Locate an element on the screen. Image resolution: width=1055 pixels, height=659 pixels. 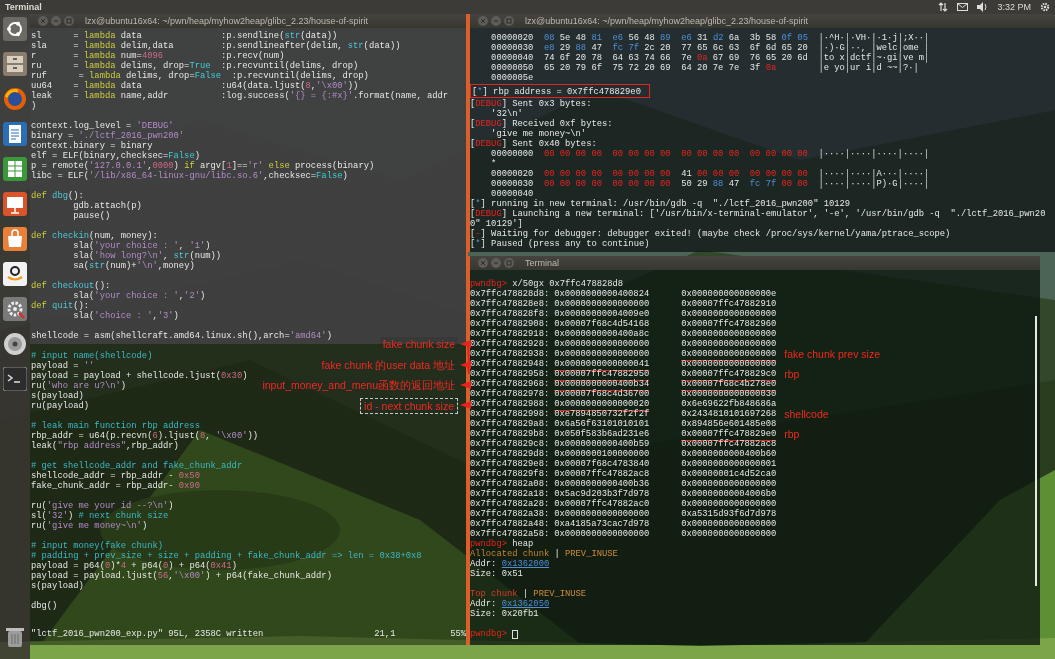
app-title: Terminal is located at coordinates (23, 7).